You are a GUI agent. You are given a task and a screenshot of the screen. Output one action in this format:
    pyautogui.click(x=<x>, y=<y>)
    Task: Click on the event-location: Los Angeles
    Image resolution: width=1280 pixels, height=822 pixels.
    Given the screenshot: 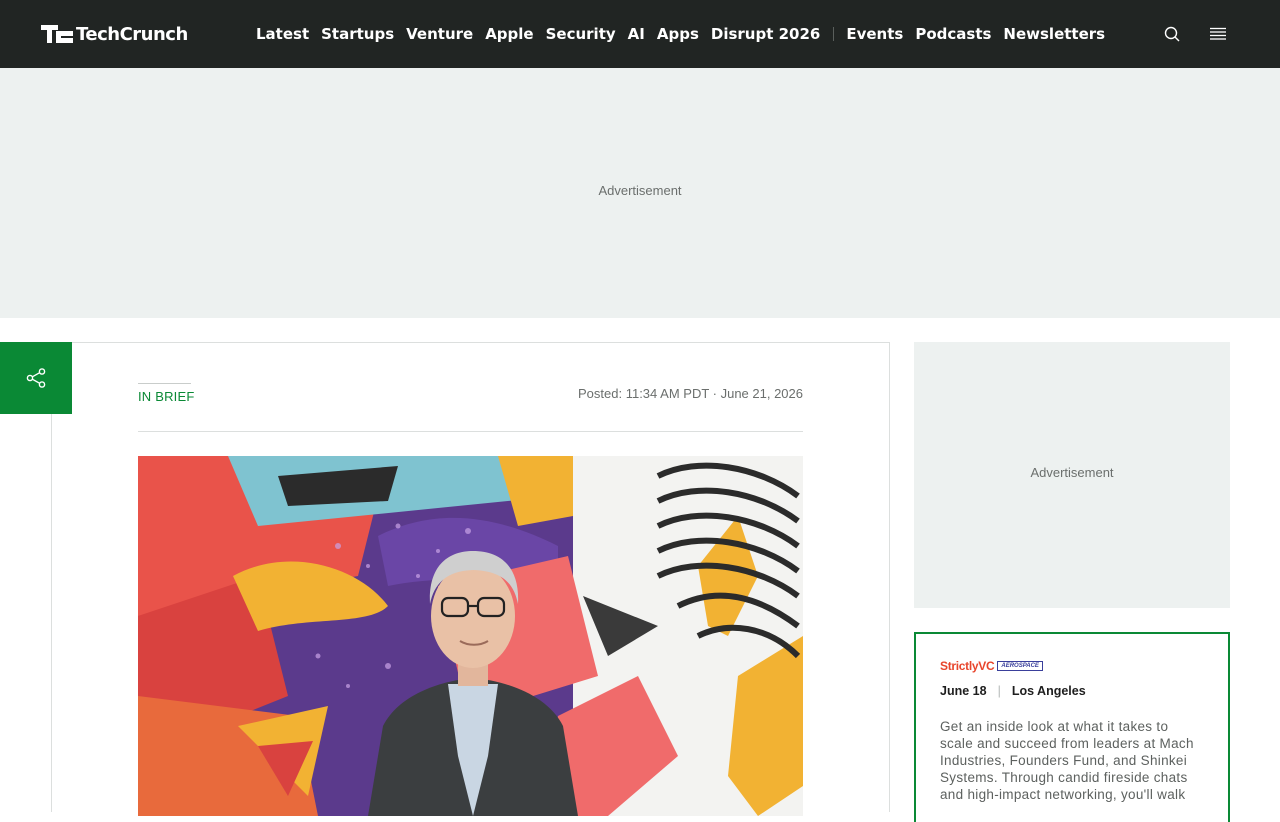 What is the action you would take?
    pyautogui.click(x=1048, y=691)
    